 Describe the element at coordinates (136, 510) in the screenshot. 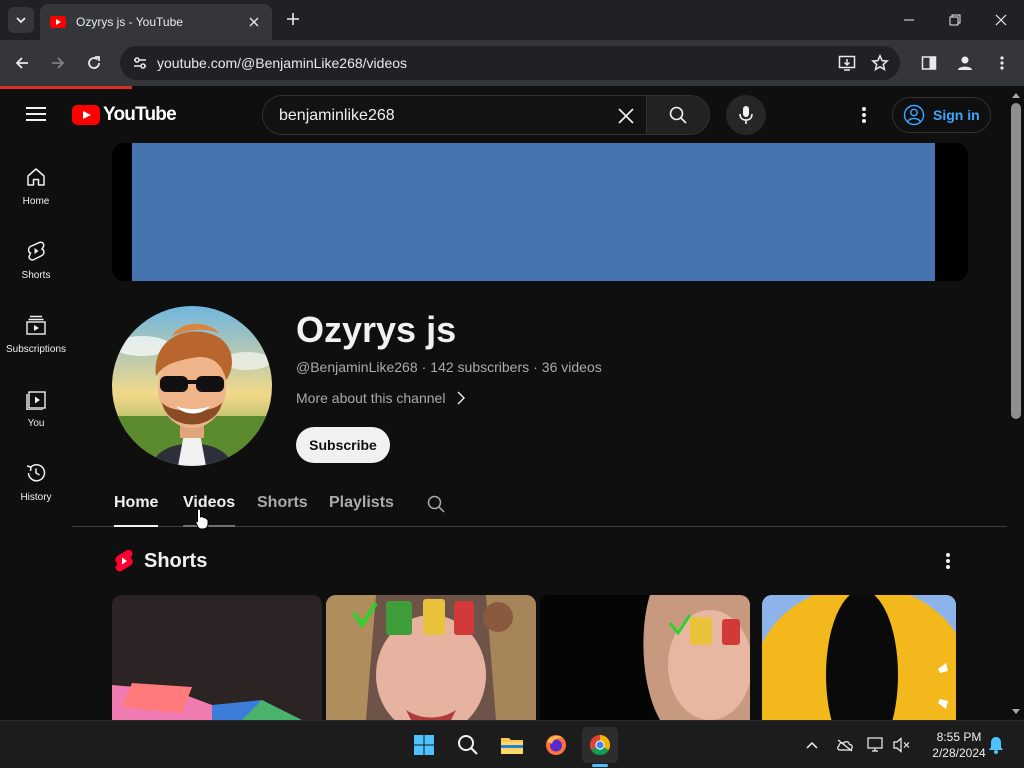

I see `tab-home: Home` at that location.